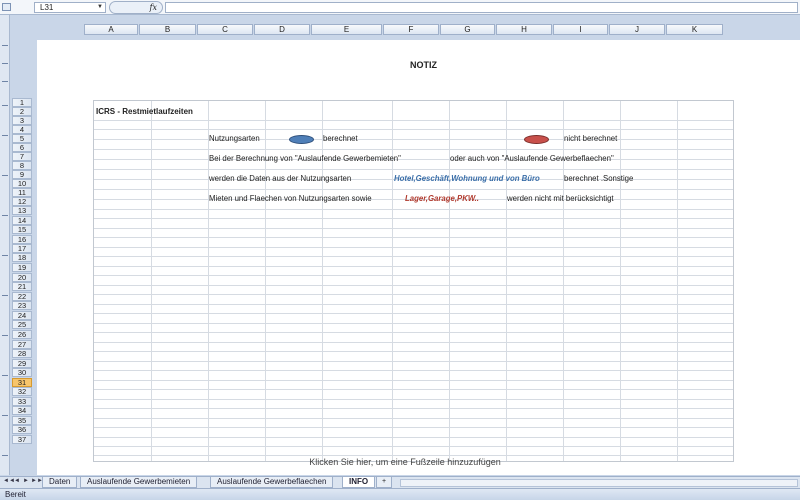 Image resolution: width=800 pixels, height=500 pixels. I want to click on row-header: 8, so click(22, 165).